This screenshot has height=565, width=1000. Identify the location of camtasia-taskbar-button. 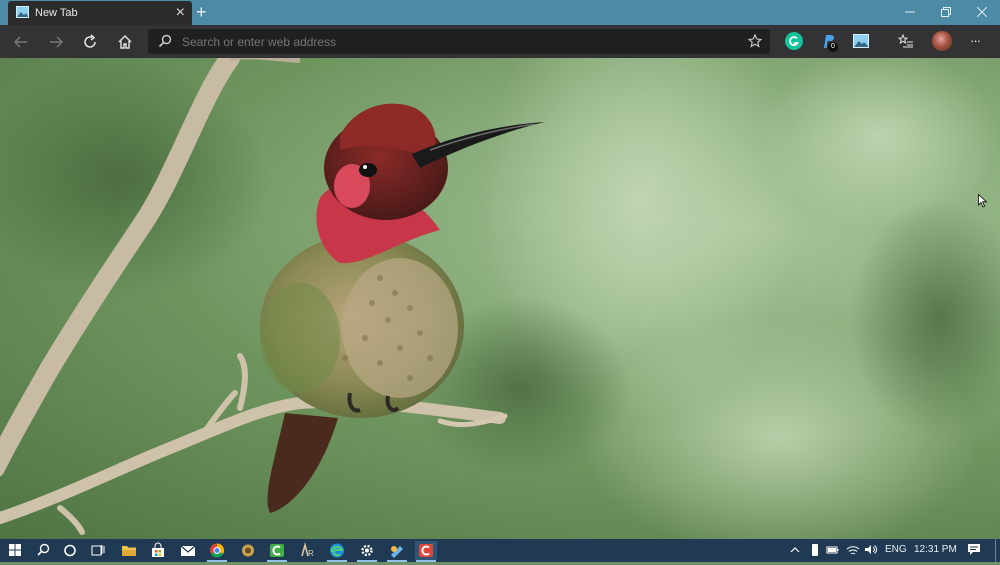
(277, 551).